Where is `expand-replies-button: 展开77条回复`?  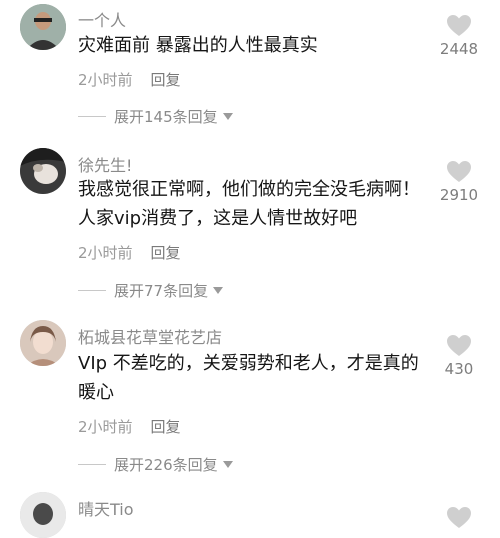
expand-replies-button: 展开77条回复 is located at coordinates (151, 290).